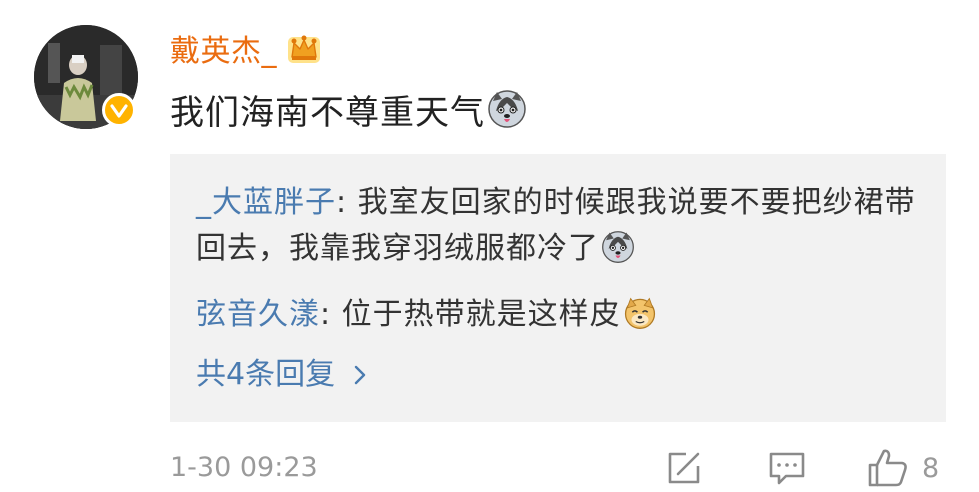  What do you see at coordinates (304, 48) in the screenshot?
I see `vip-crown-icon` at bounding box center [304, 48].